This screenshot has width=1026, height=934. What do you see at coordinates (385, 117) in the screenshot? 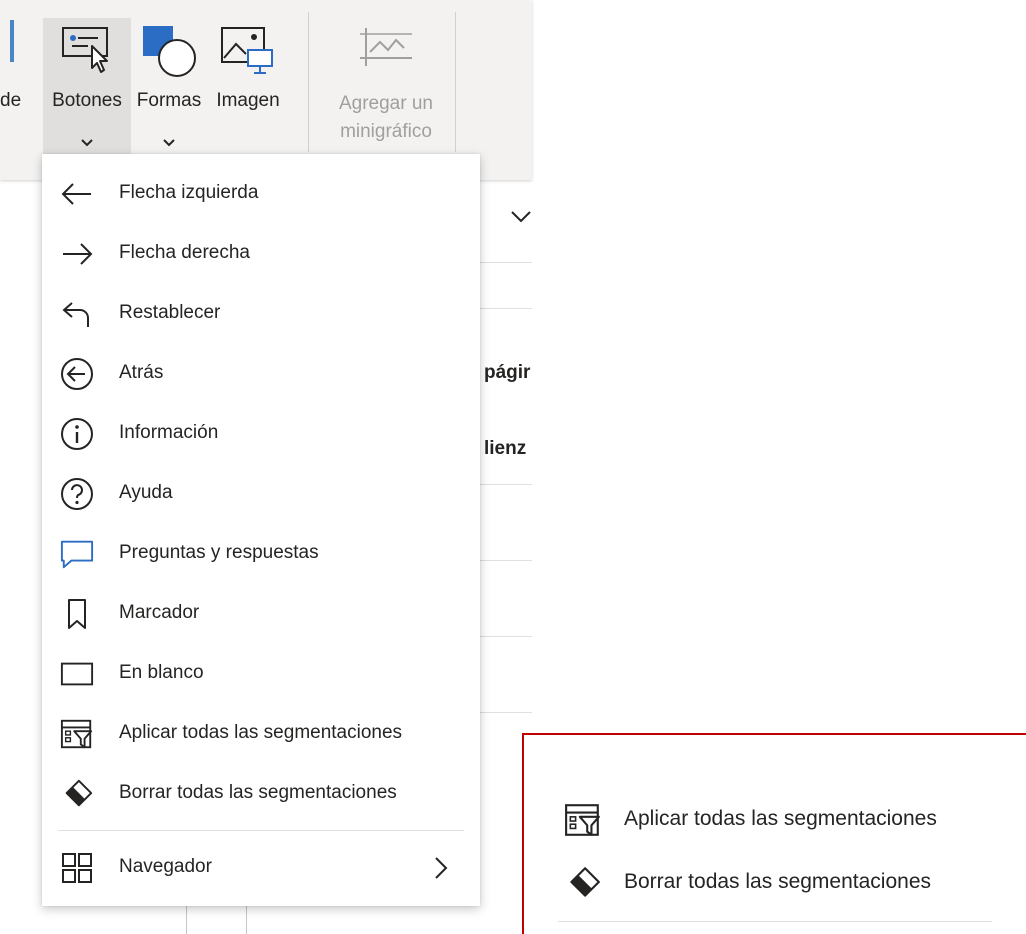
I see `add-sparkline-label: Agregar un minigráfico` at bounding box center [385, 117].